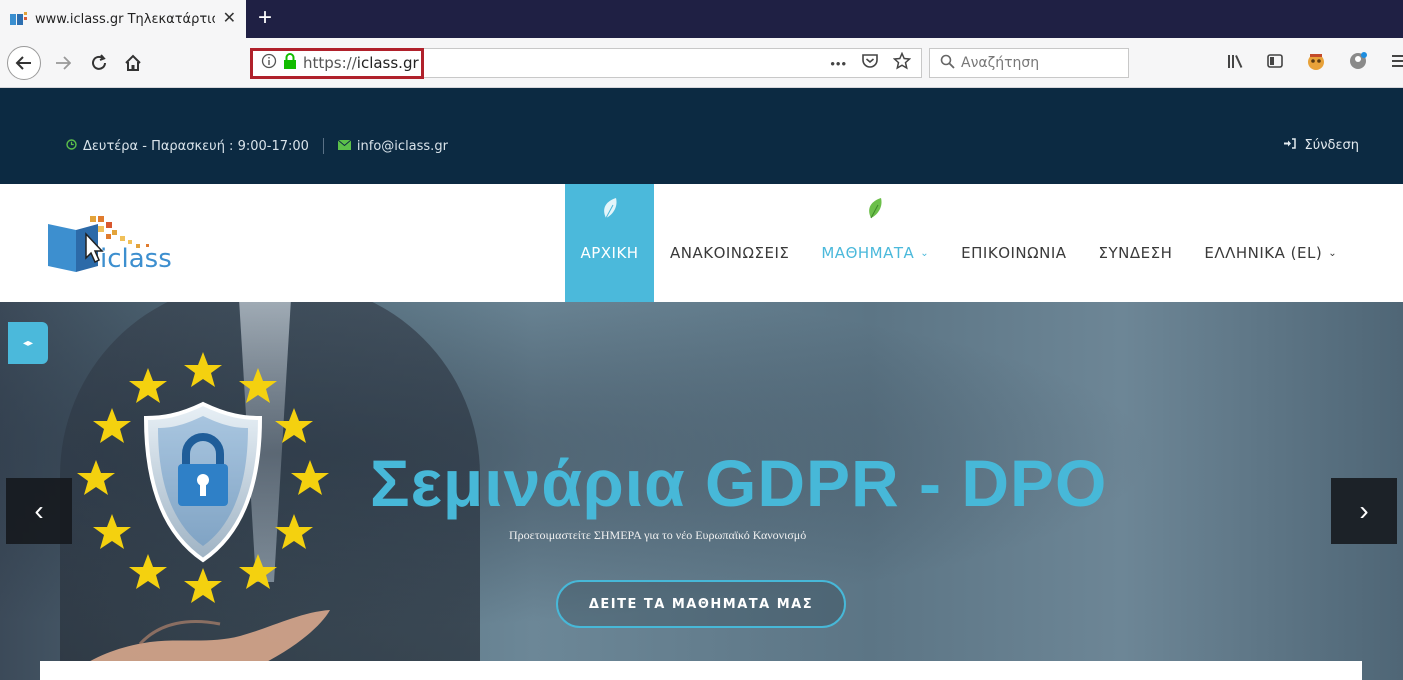  I want to click on menu-label: ΕΛΛΗΝΙΚΑ (EL), so click(1263, 253).